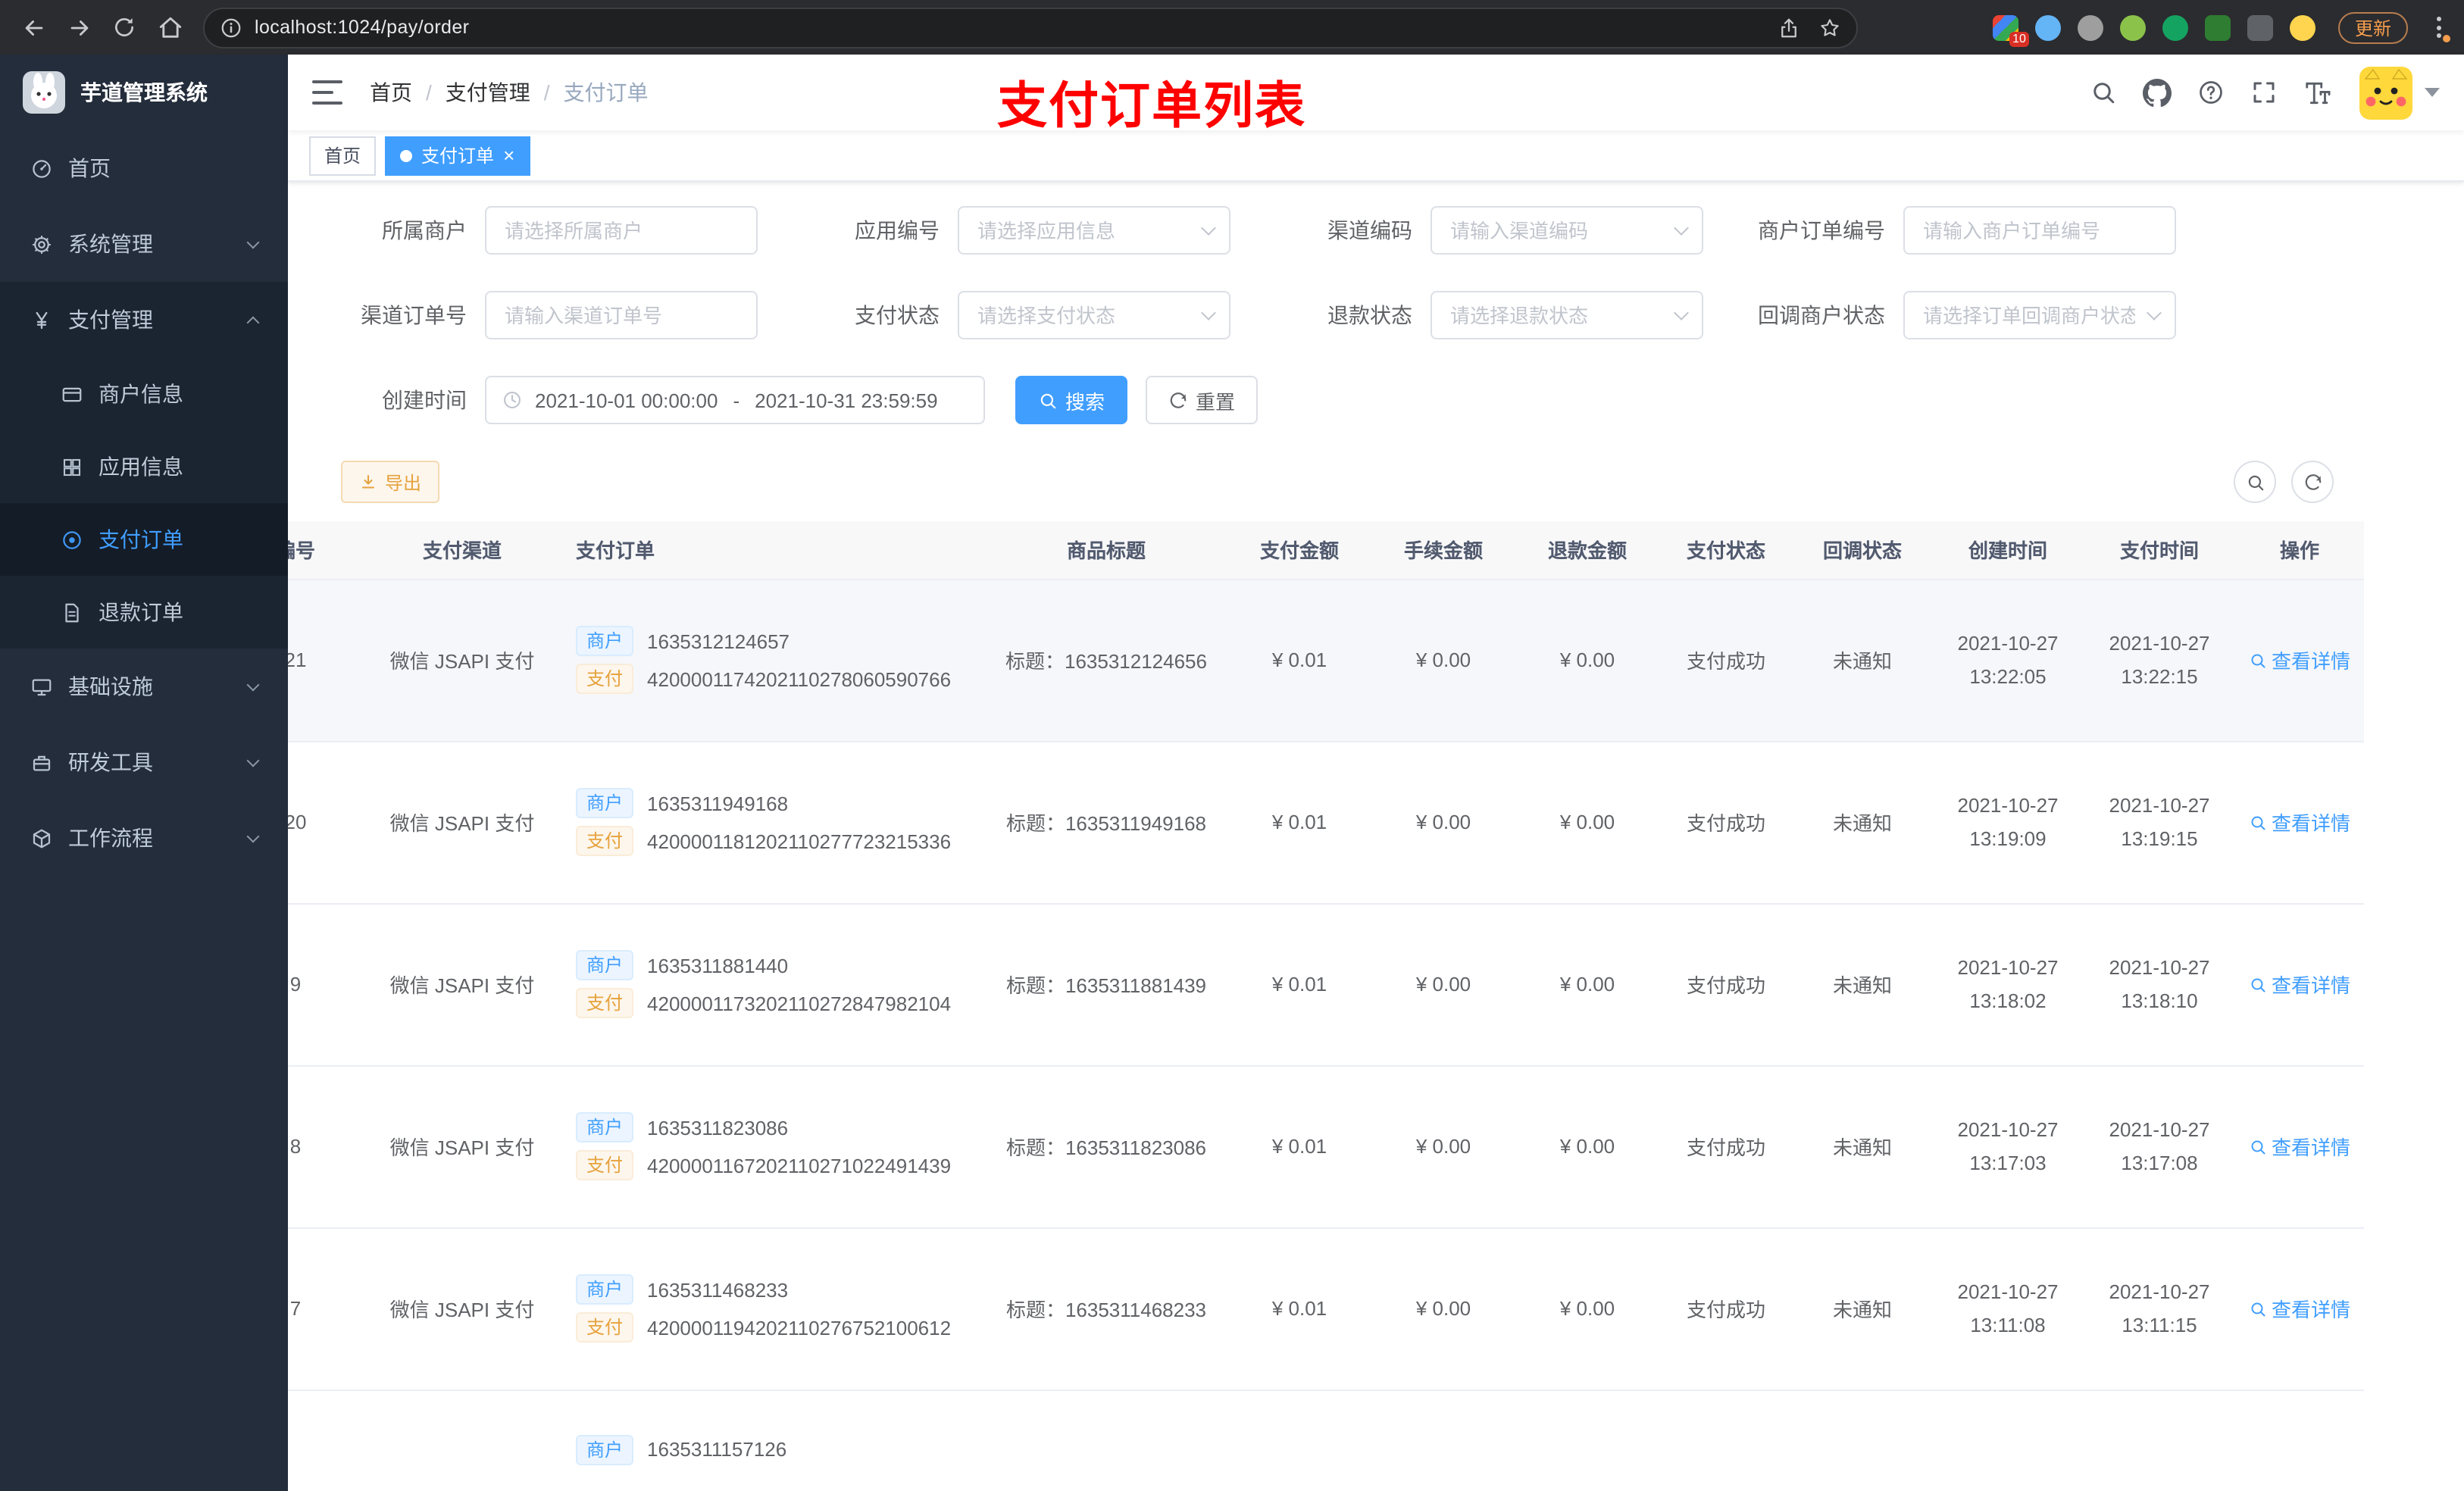 The image size is (2464, 1491). What do you see at coordinates (390, 482) in the screenshot?
I see `export-button: 导出` at bounding box center [390, 482].